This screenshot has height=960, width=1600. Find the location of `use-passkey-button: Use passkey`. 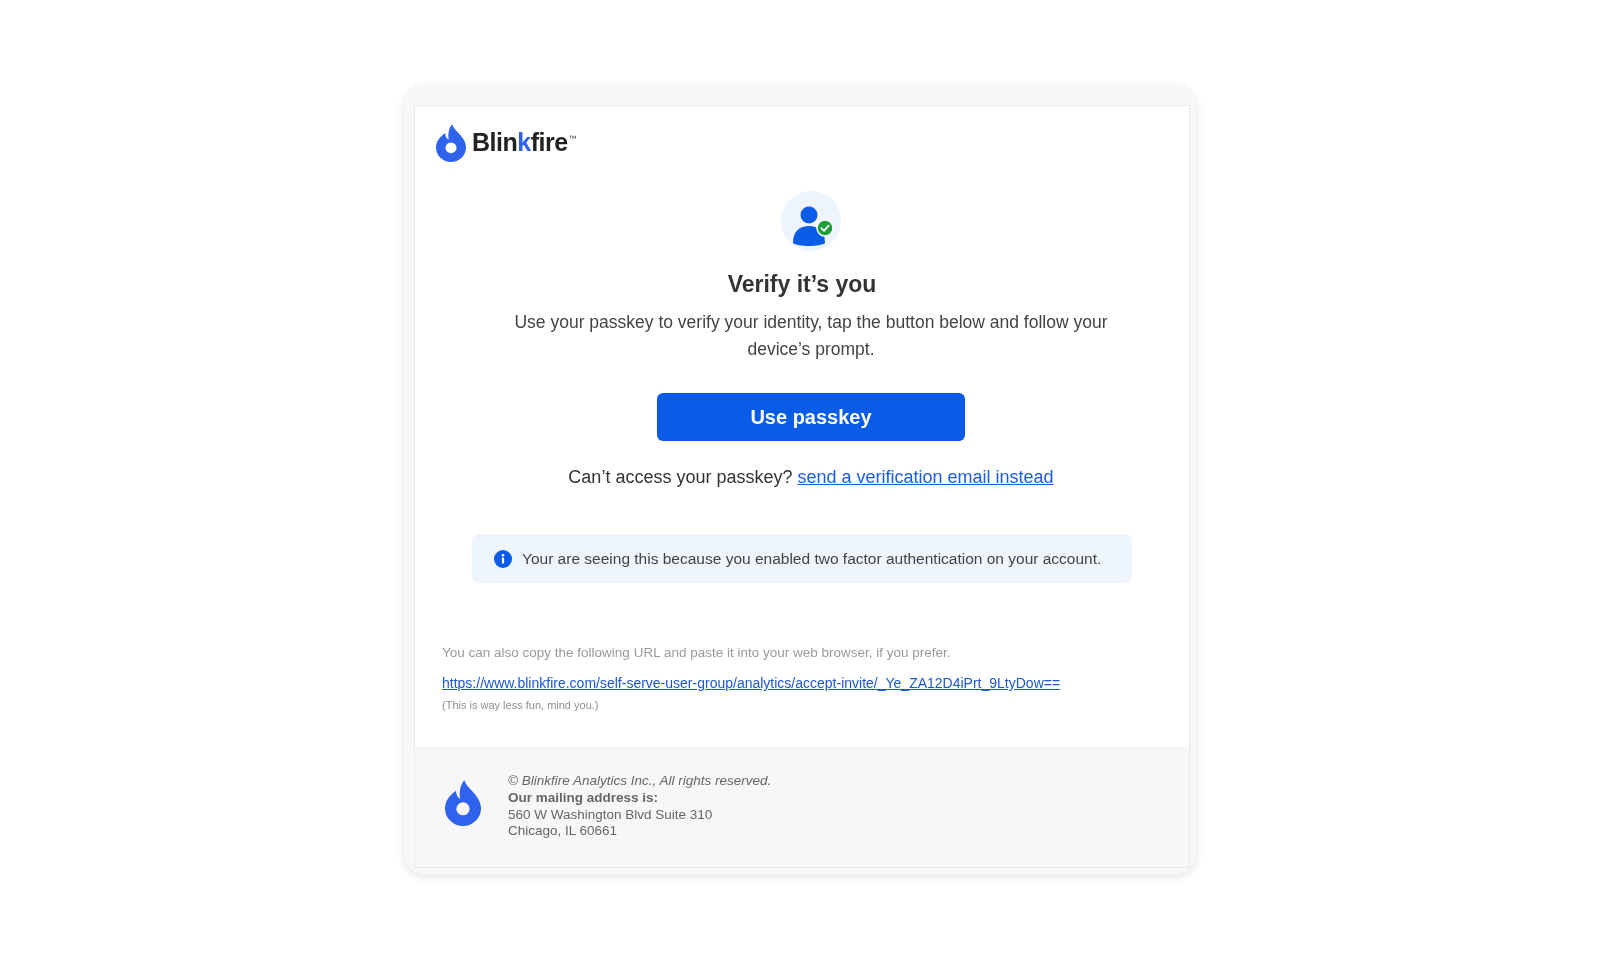

use-passkey-button: Use passkey is located at coordinates (811, 417).